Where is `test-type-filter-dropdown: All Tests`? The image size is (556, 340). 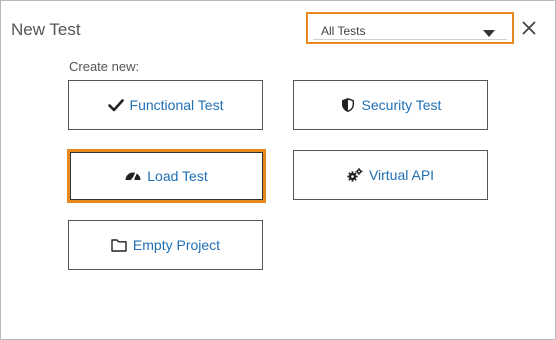 test-type-filter-dropdown: All Tests is located at coordinates (410, 28).